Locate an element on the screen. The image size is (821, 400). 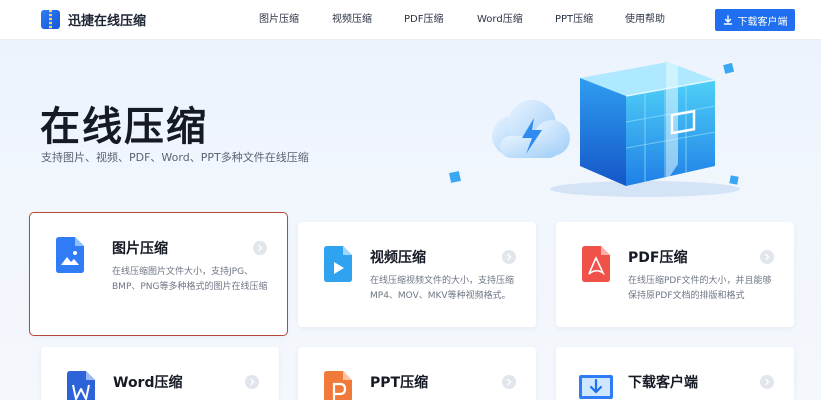
logo: 迅捷在线压缩 is located at coordinates (93, 19).